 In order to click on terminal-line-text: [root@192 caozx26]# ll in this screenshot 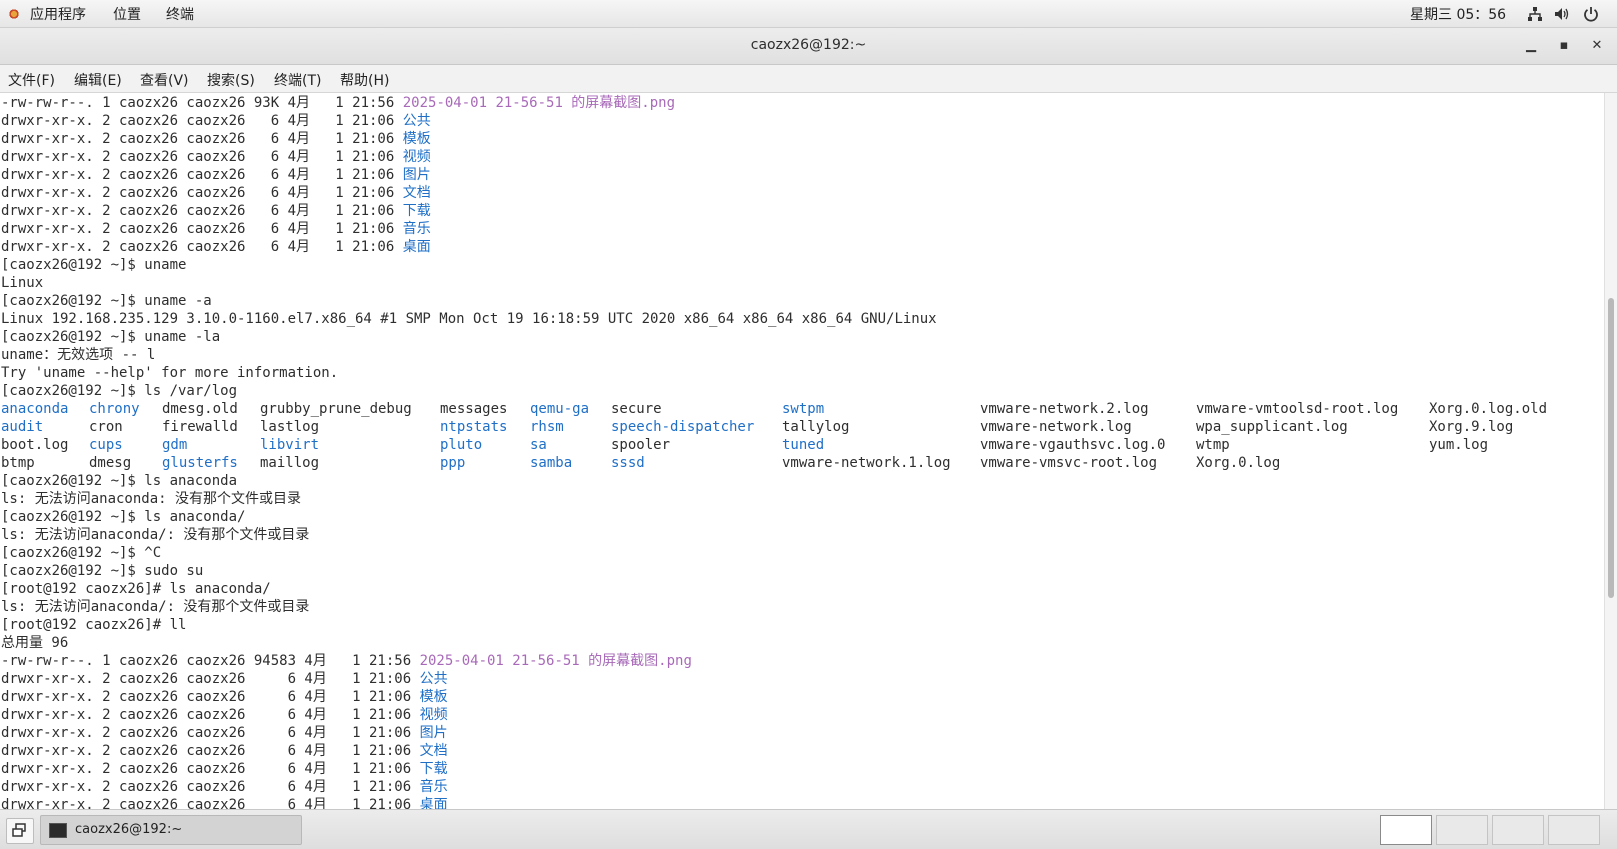, I will do `click(94, 625)`.